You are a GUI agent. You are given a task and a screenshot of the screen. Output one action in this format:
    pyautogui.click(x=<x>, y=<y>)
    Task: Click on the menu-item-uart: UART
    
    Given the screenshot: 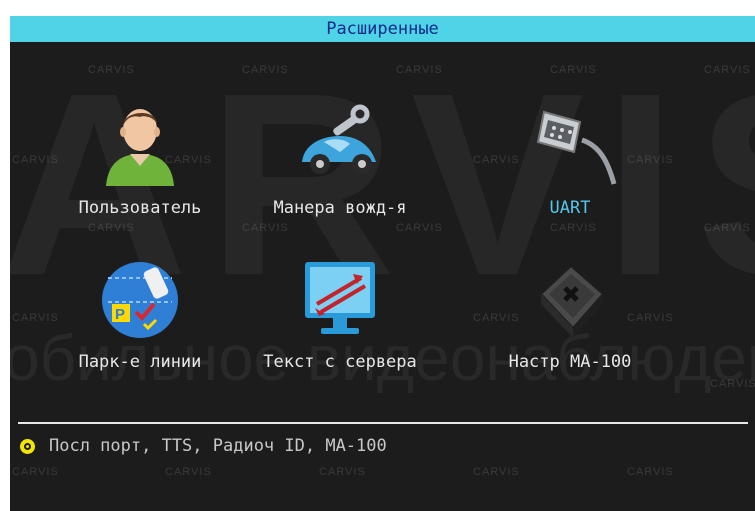 What is the action you would take?
    pyautogui.click(x=570, y=159)
    